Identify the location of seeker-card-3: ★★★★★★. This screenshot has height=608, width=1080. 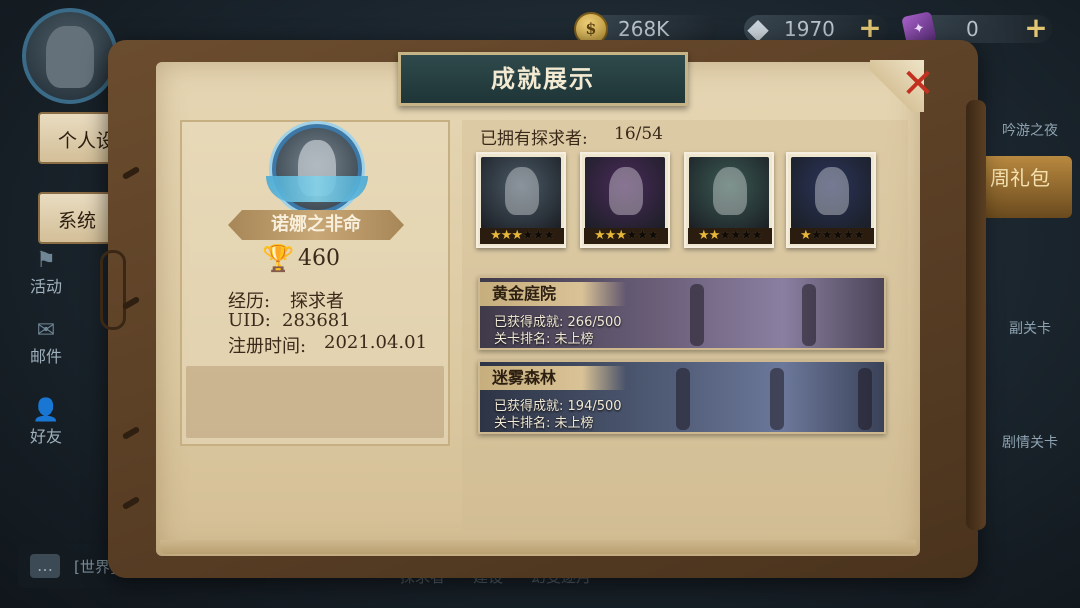
(729, 200).